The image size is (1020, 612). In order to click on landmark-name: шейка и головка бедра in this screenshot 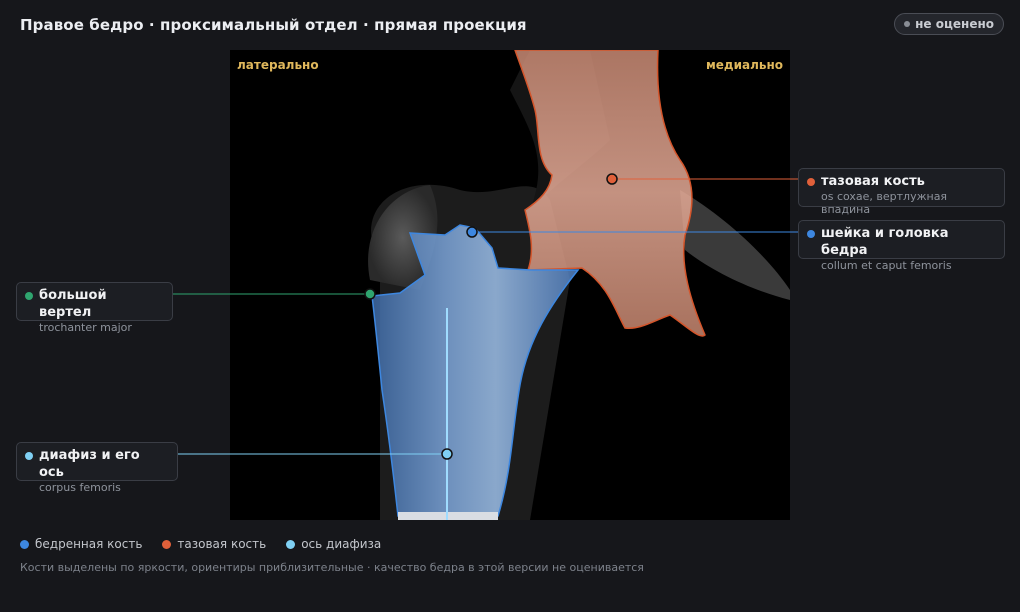, I will do `click(885, 242)`.